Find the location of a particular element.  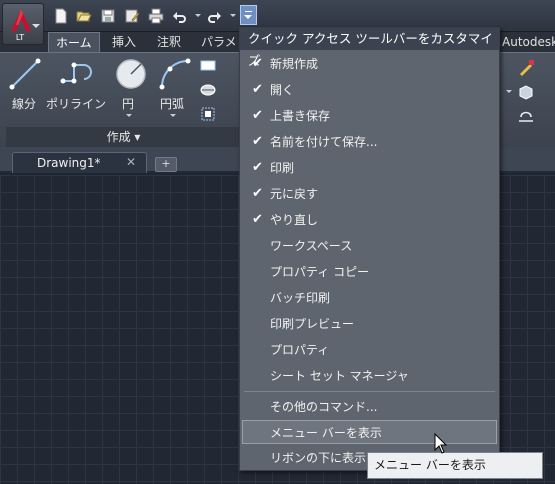

menu-item-label: シート セット マネージャ is located at coordinates (339, 376).